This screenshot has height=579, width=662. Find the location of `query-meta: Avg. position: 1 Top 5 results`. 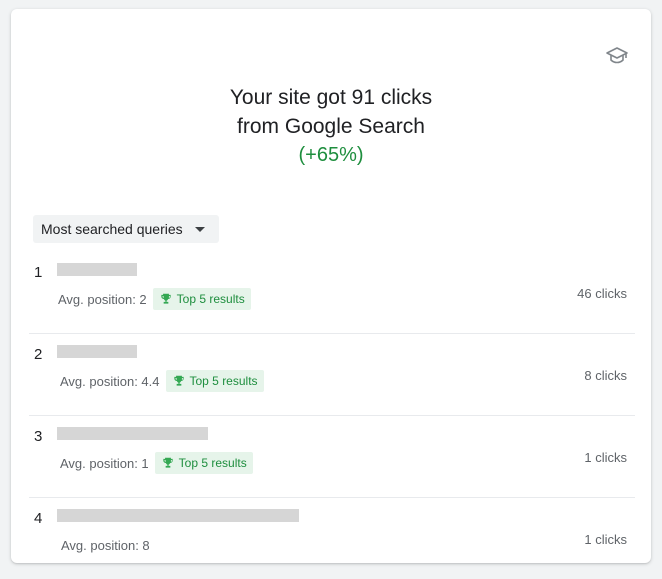

query-meta: Avg. position: 1 Top 5 results is located at coordinates (156, 463).